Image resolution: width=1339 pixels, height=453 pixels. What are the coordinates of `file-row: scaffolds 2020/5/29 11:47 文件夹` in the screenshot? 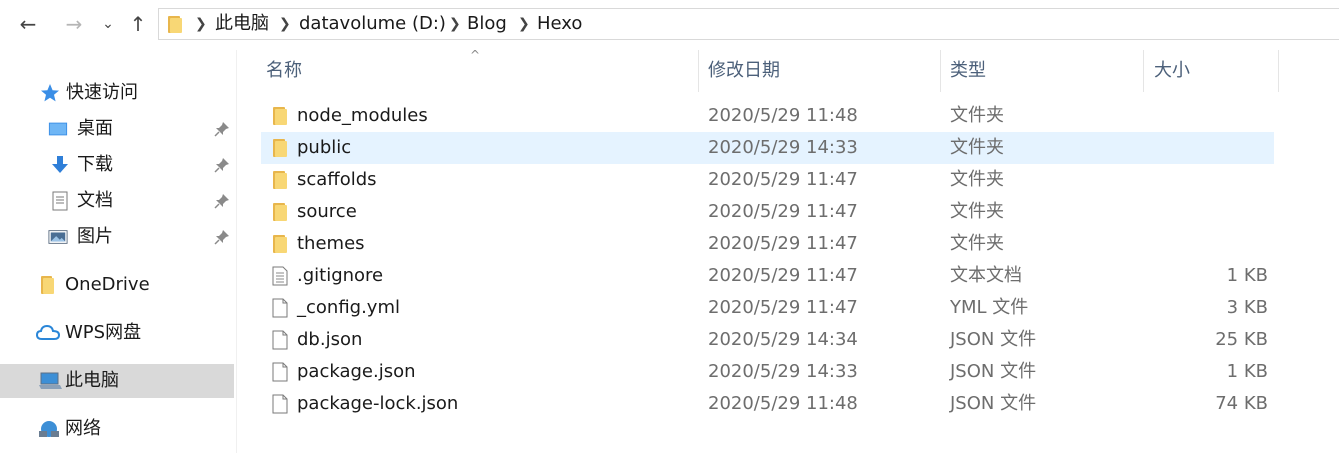 It's located at (767, 180).